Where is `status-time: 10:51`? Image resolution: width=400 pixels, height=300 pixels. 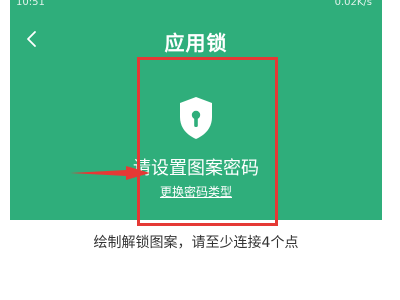 status-time: 10:51 is located at coordinates (30, 4).